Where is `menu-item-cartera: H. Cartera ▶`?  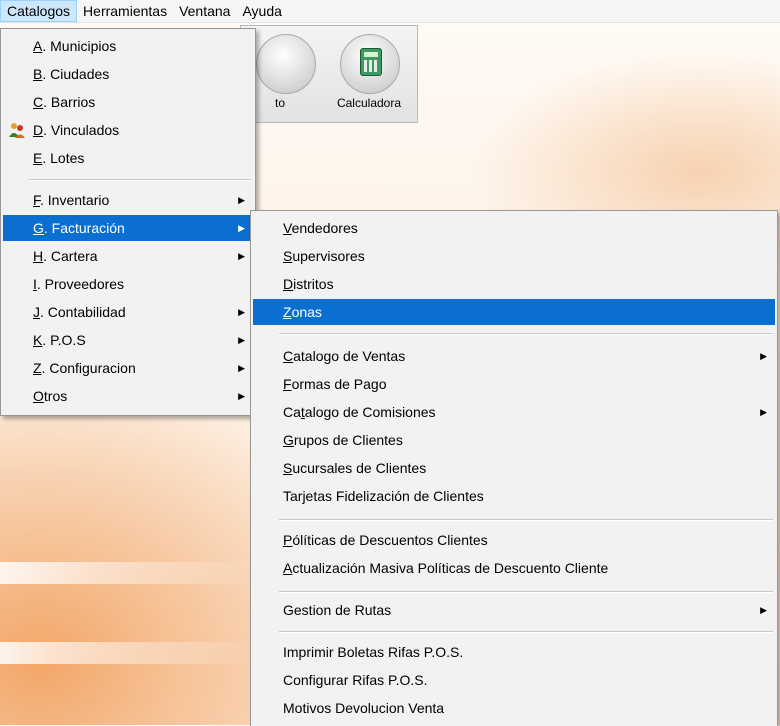 menu-item-cartera: H. Cartera ▶ is located at coordinates (128, 256).